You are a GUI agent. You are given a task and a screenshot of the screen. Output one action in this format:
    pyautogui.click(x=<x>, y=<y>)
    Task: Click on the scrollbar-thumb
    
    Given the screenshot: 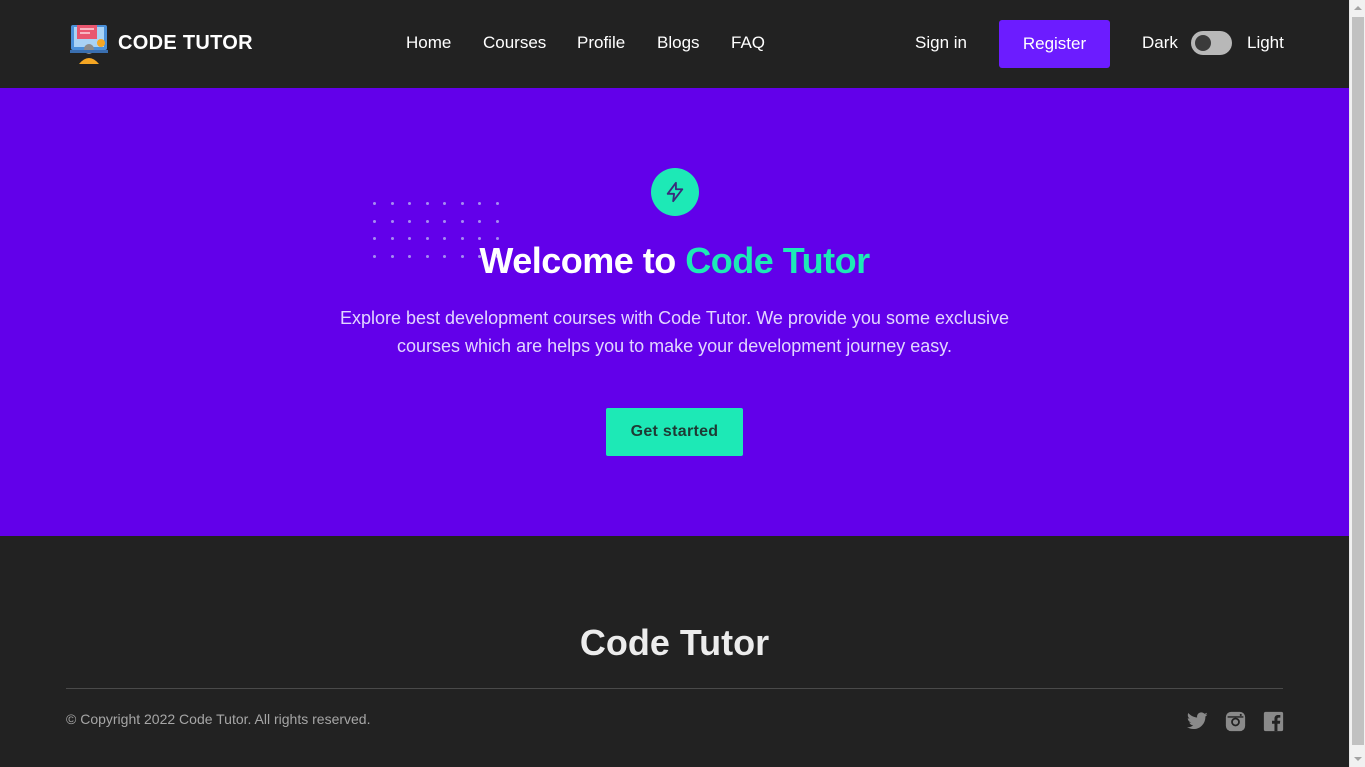 What is the action you would take?
    pyautogui.click(x=1358, y=381)
    